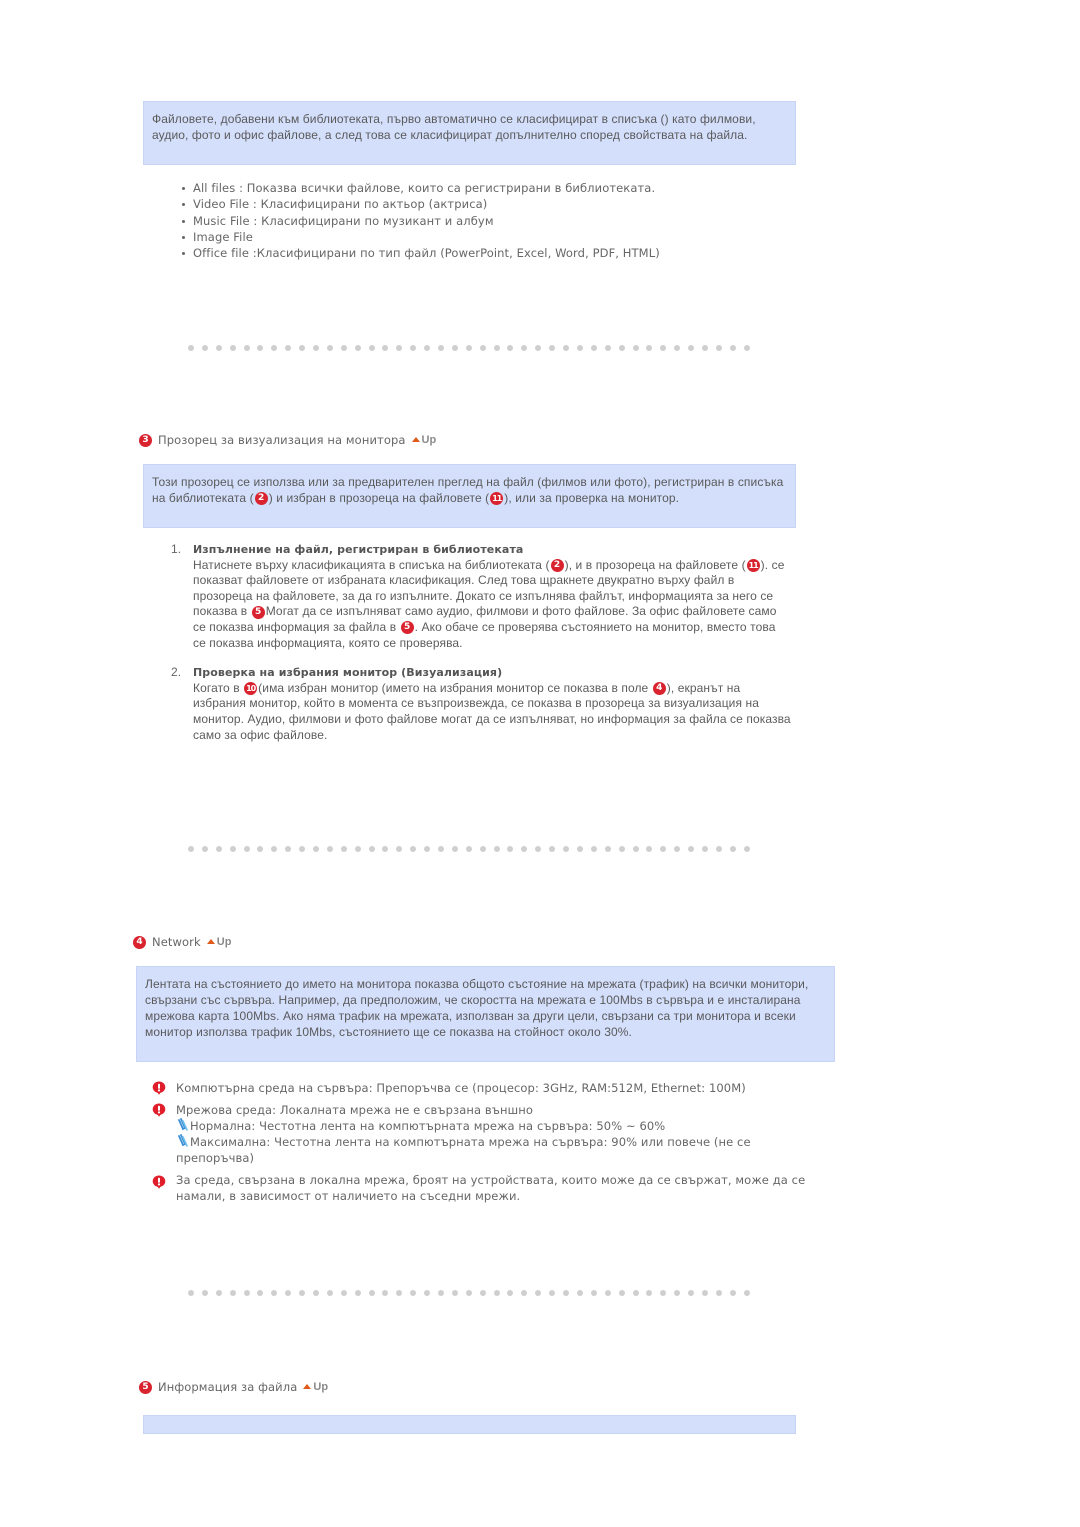 Image resolution: width=1080 pixels, height=1527 pixels. I want to click on number-11-icon: 11, so click(497, 499).